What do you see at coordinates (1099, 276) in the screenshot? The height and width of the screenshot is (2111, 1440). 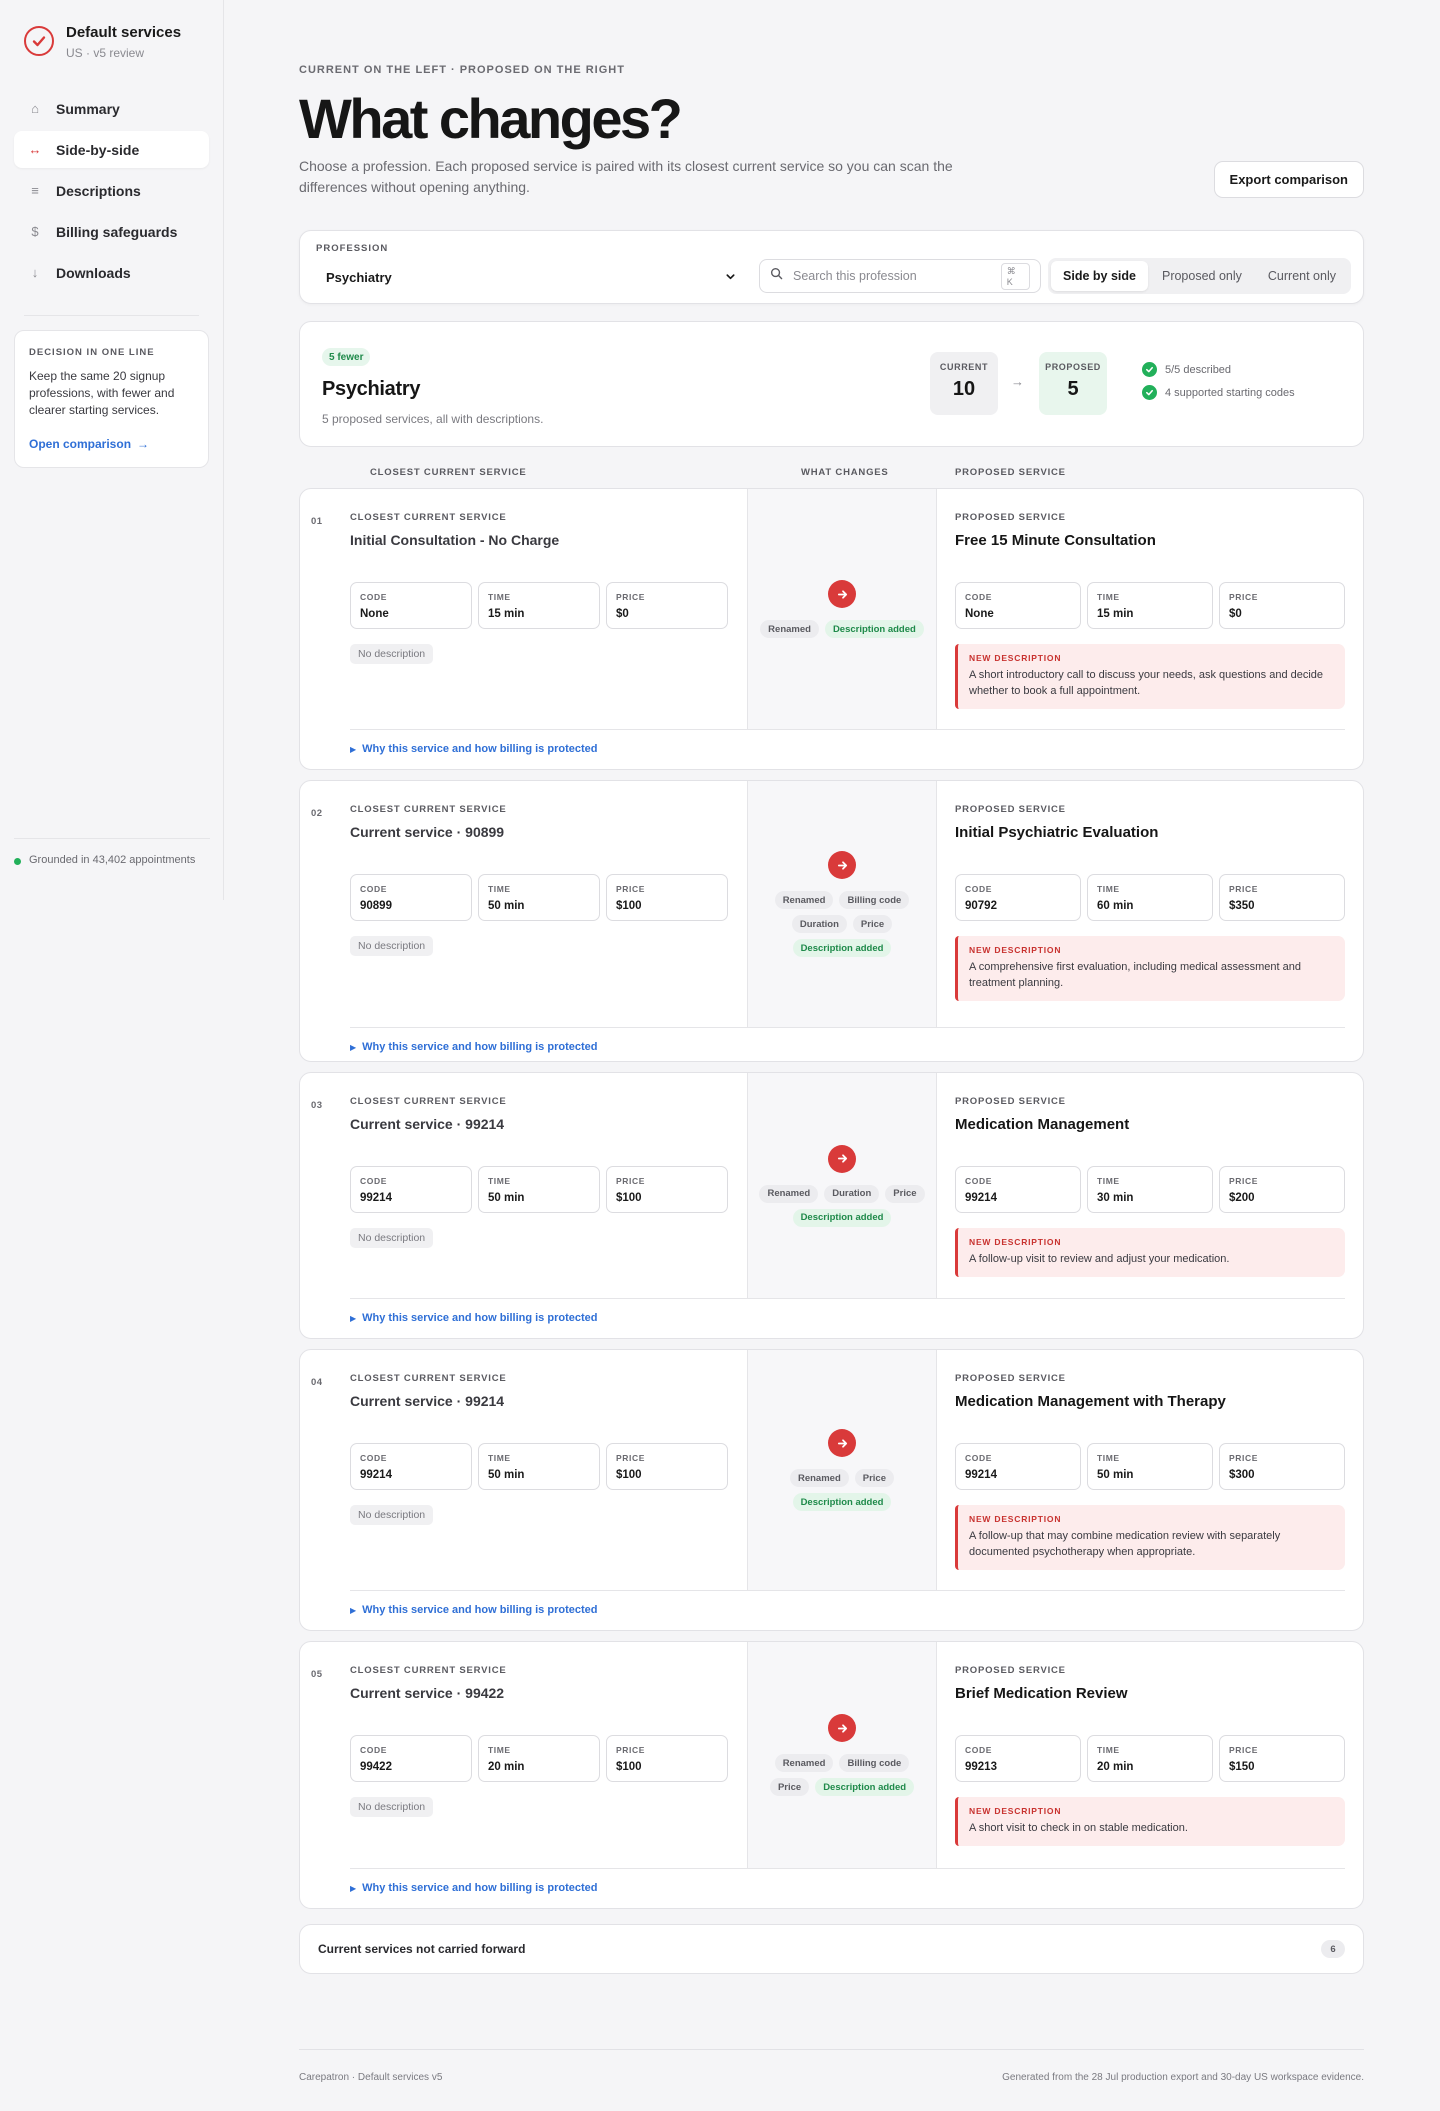 I see `view-side-by-side: Side by side` at bounding box center [1099, 276].